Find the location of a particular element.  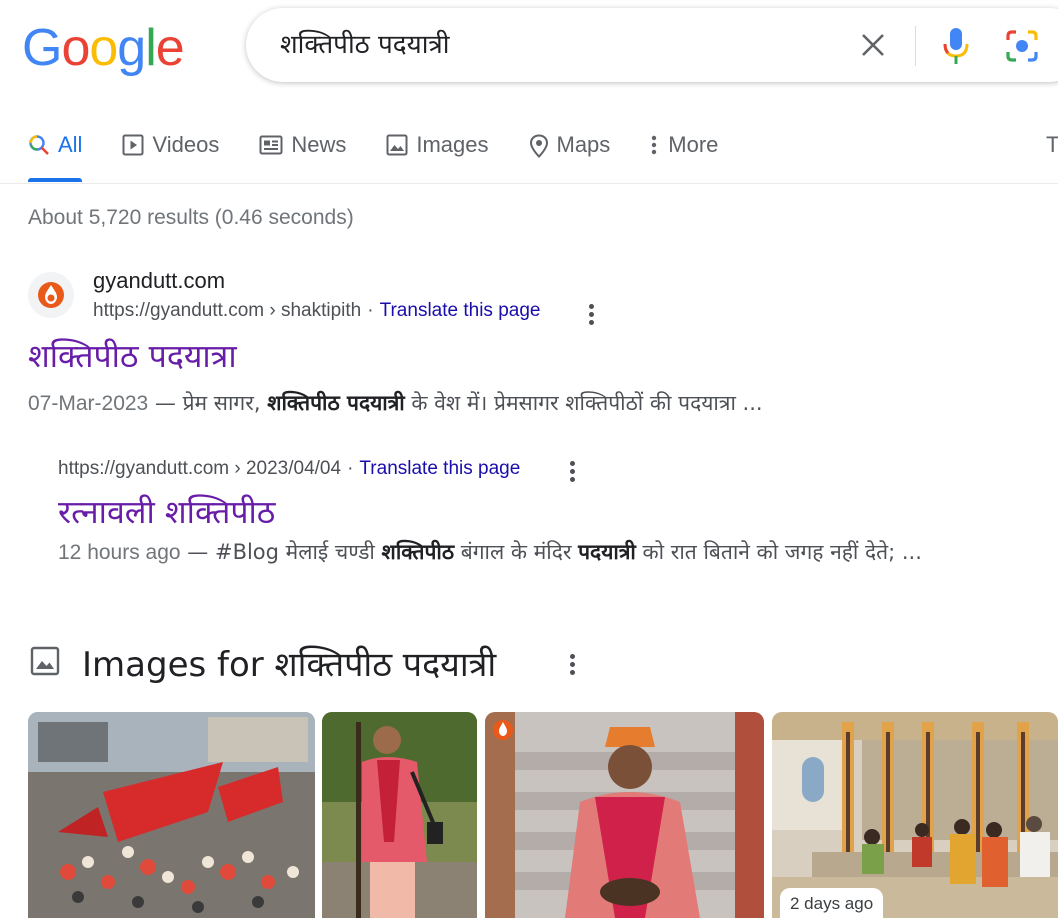

tab-all: All is located at coordinates (55, 153).